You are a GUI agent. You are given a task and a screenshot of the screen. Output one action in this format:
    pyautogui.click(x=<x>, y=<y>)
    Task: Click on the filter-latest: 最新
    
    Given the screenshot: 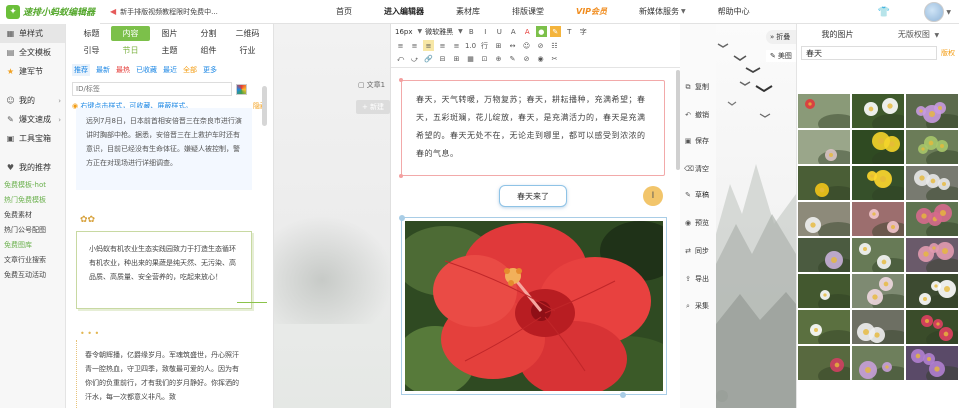 What is the action you would take?
    pyautogui.click(x=103, y=70)
    